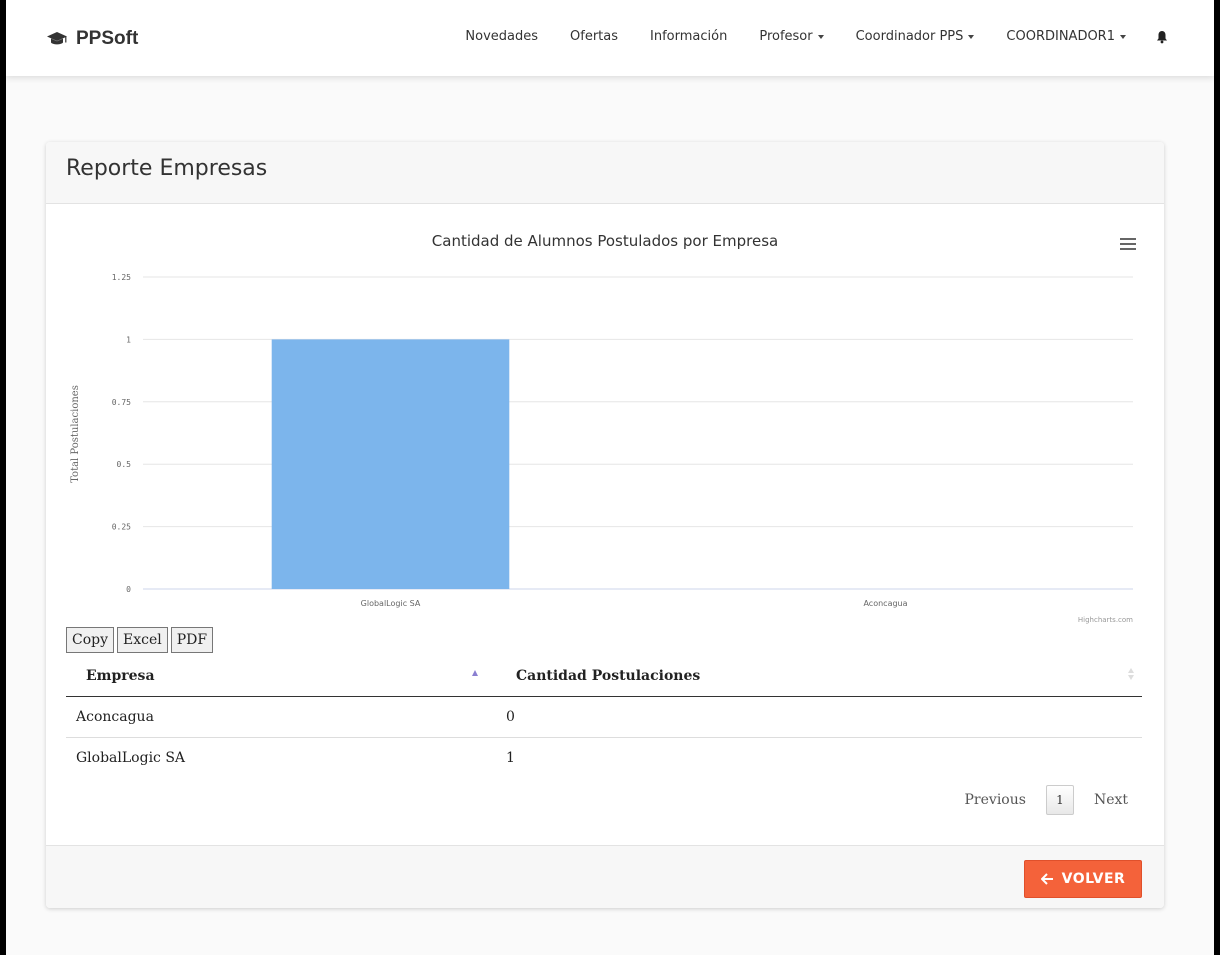  Describe the element at coordinates (281, 676) in the screenshot. I see `column-header-empresa: Empresa` at that location.